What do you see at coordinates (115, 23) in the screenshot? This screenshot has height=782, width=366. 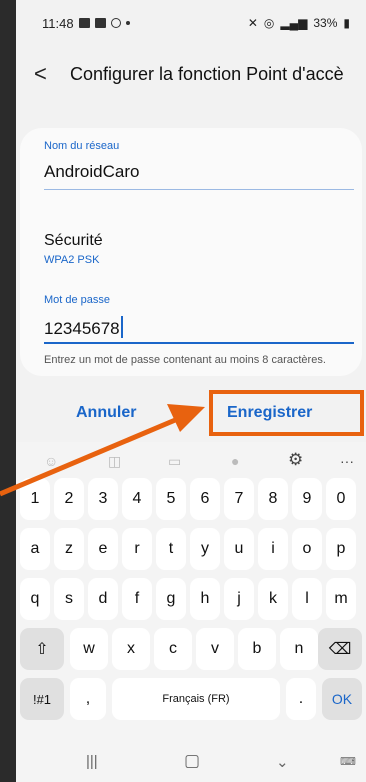 I see `dnd-icon` at bounding box center [115, 23].